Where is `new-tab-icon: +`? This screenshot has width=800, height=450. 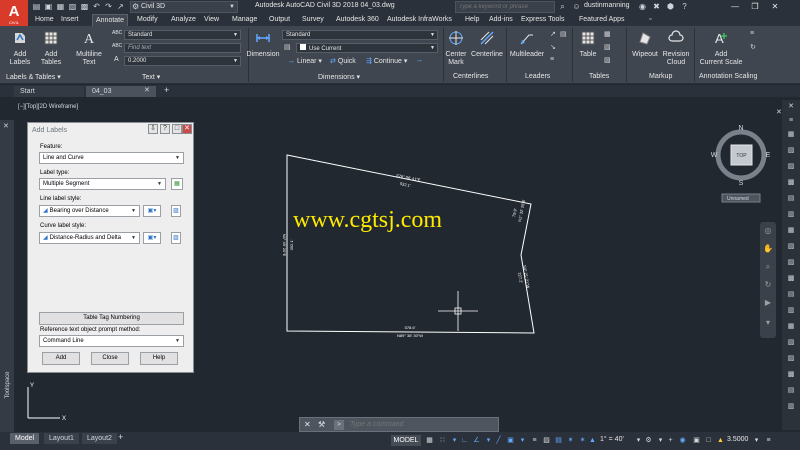 new-tab-icon: + is located at coordinates (166, 90).